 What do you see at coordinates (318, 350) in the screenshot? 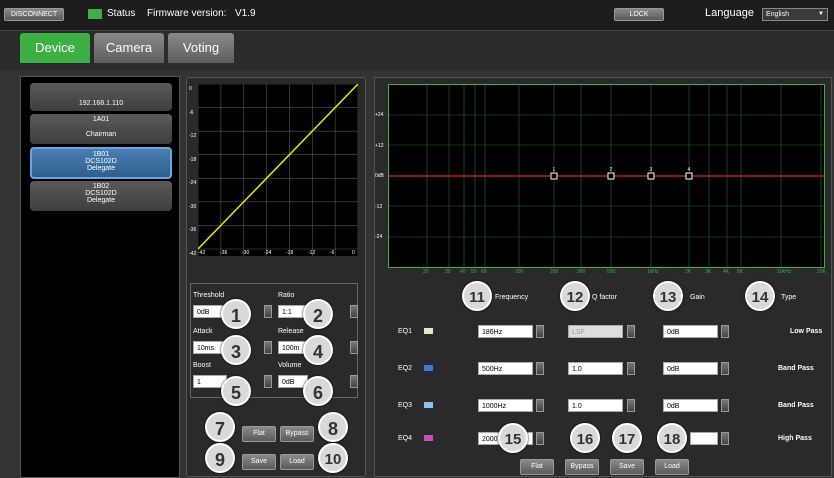
I see `callout-badge-4: 4` at bounding box center [318, 350].